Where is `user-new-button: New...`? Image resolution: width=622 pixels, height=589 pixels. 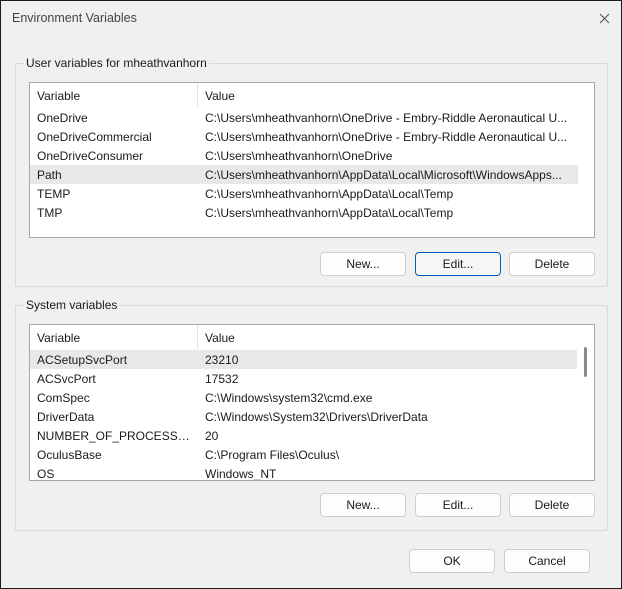
user-new-button: New... is located at coordinates (363, 264).